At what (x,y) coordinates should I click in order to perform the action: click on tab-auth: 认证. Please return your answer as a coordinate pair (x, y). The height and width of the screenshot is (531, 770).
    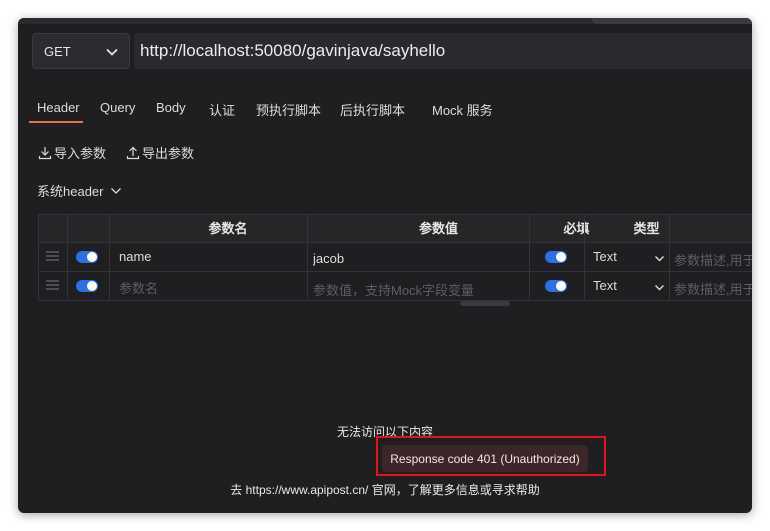
    Looking at the image, I should click on (222, 109).